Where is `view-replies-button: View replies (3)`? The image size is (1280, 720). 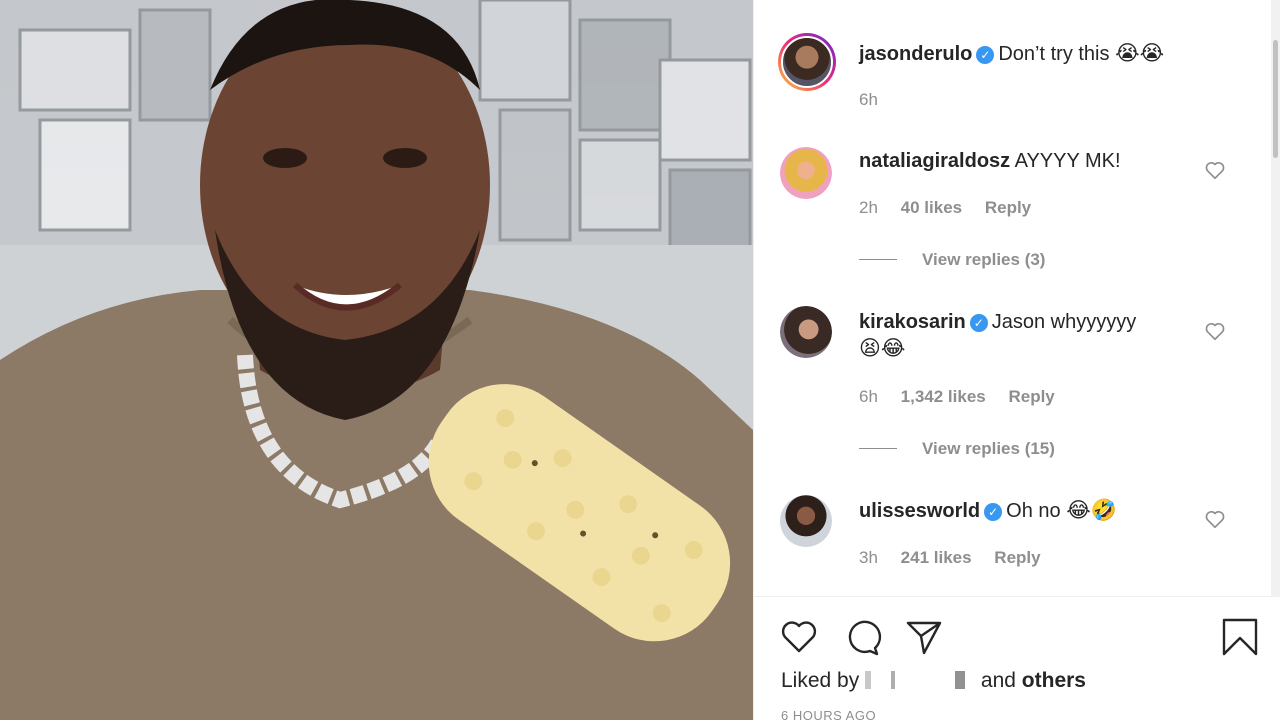
view-replies-button: View replies (3) is located at coordinates (952, 260).